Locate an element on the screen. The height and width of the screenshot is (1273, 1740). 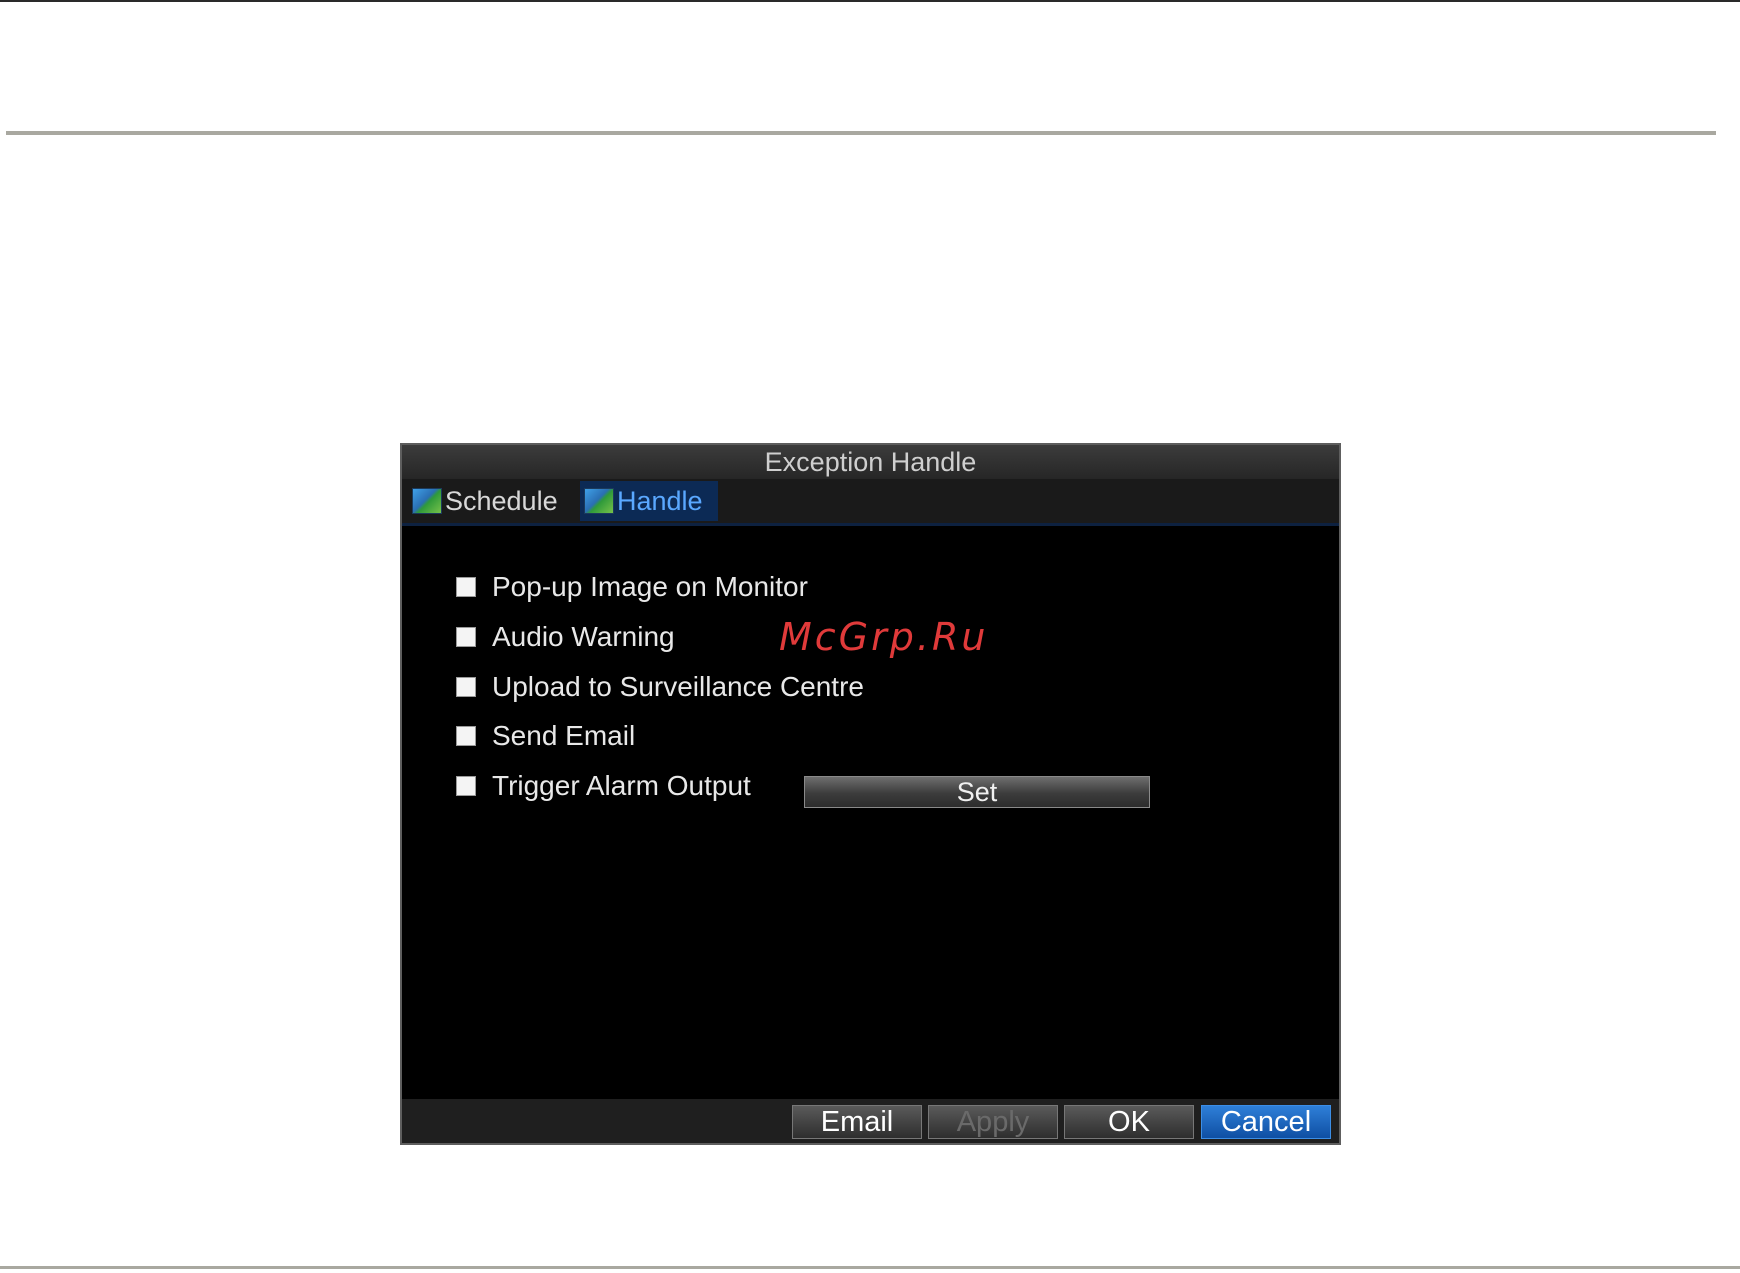
option-label: Pop-up Image on Monitor is located at coordinates (650, 586).